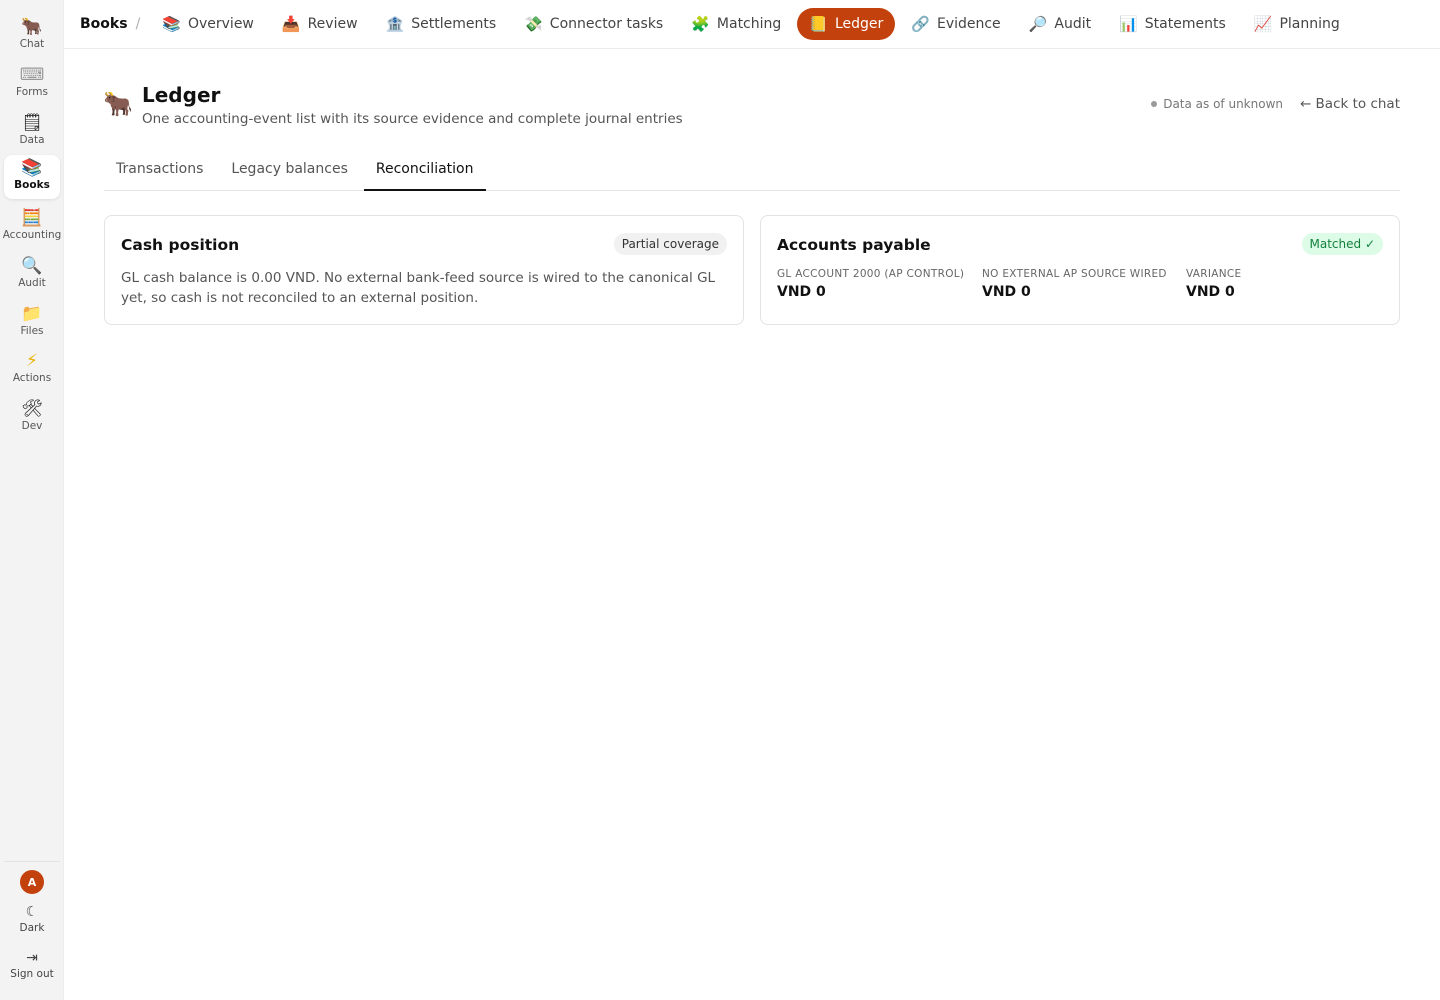 The width and height of the screenshot is (1440, 1000). I want to click on tab-label: Ledger, so click(859, 24).